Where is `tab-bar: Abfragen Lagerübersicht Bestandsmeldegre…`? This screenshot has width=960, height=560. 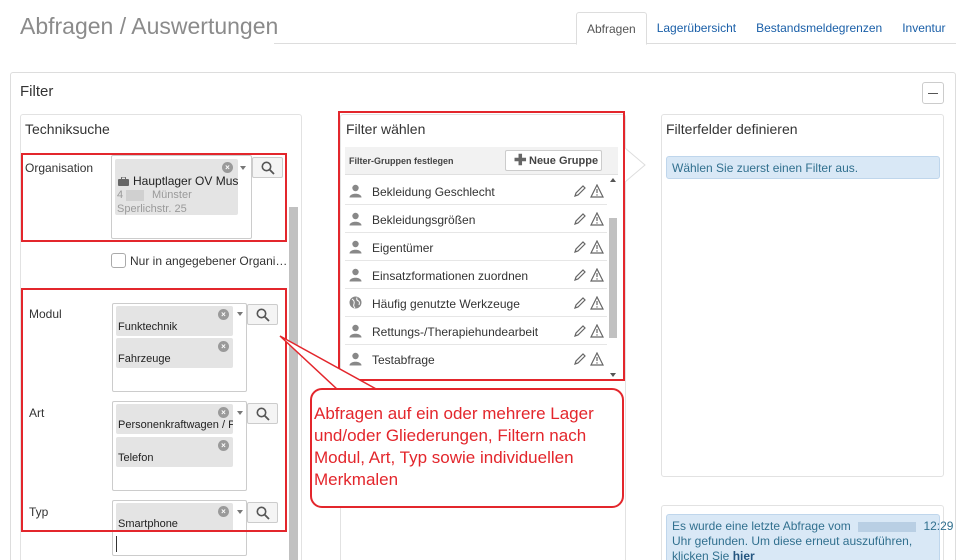
tab-bar: Abfragen Lagerübersicht Bestandsmeldegre… is located at coordinates (766, 28).